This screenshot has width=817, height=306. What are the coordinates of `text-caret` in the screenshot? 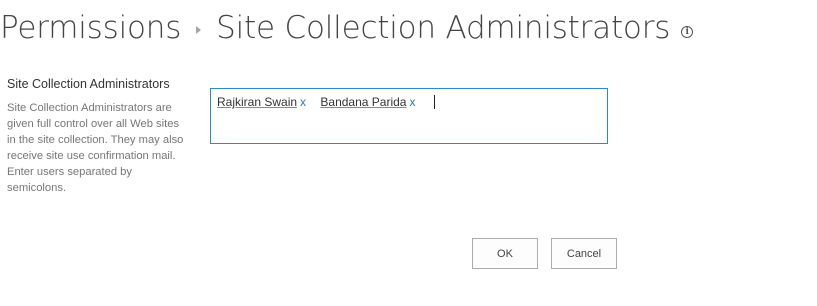 It's located at (434, 102).